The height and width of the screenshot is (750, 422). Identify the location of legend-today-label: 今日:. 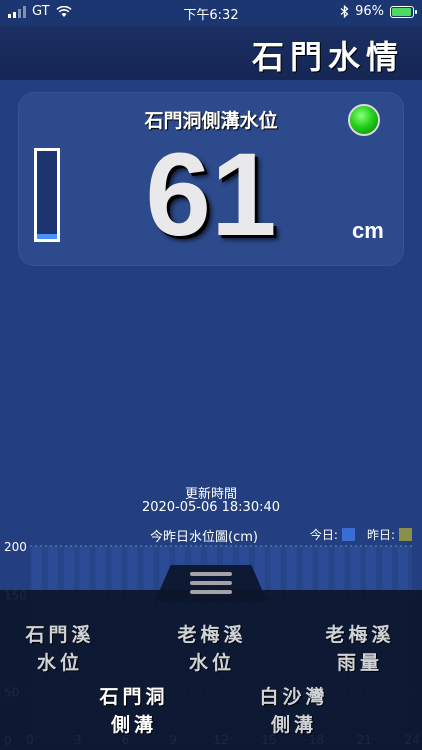
(323, 535).